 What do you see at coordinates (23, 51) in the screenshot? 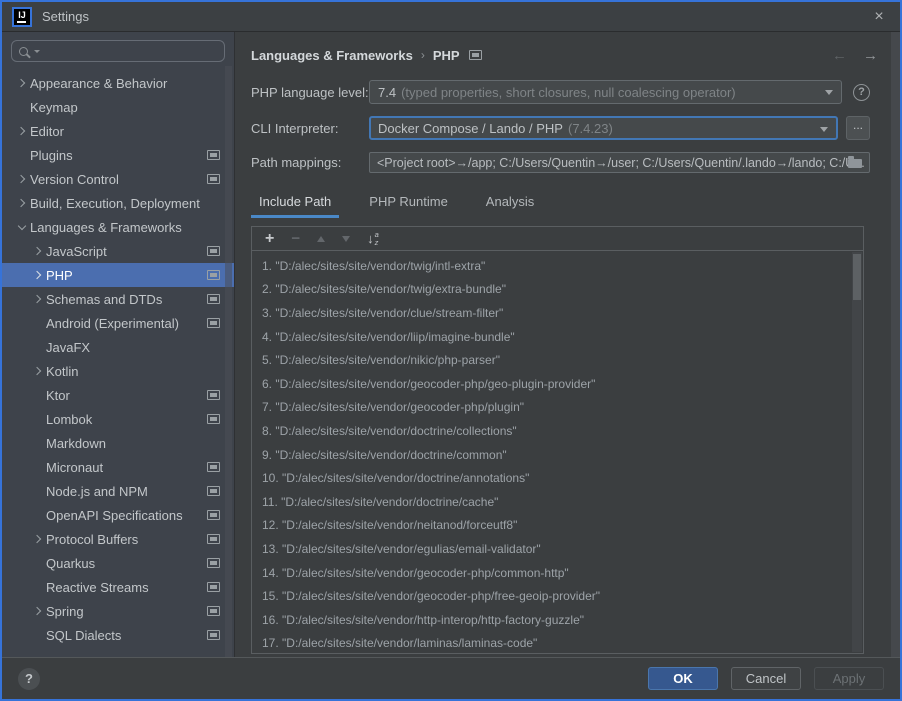
I see `search-icon` at bounding box center [23, 51].